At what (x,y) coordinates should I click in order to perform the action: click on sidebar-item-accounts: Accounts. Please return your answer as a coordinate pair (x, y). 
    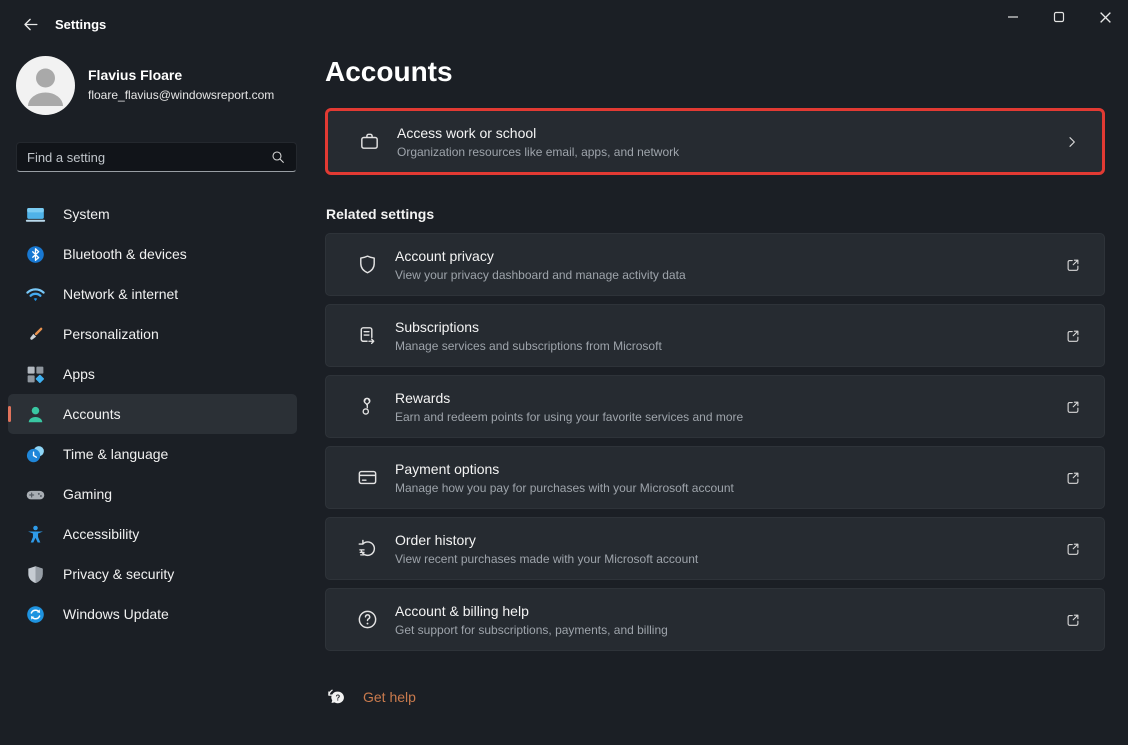
    Looking at the image, I should click on (152, 414).